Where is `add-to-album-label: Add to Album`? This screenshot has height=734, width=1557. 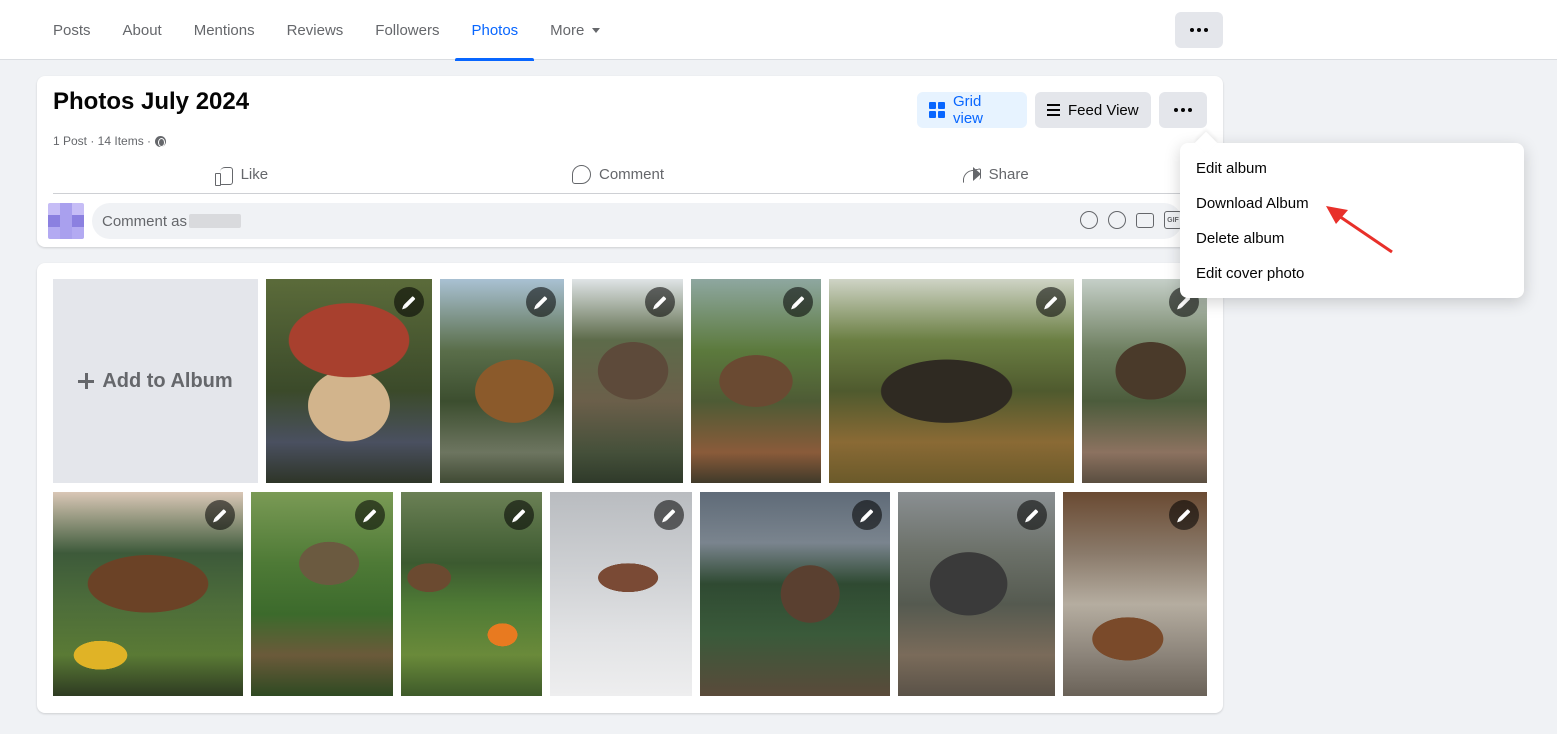 add-to-album-label: Add to Album is located at coordinates (167, 380).